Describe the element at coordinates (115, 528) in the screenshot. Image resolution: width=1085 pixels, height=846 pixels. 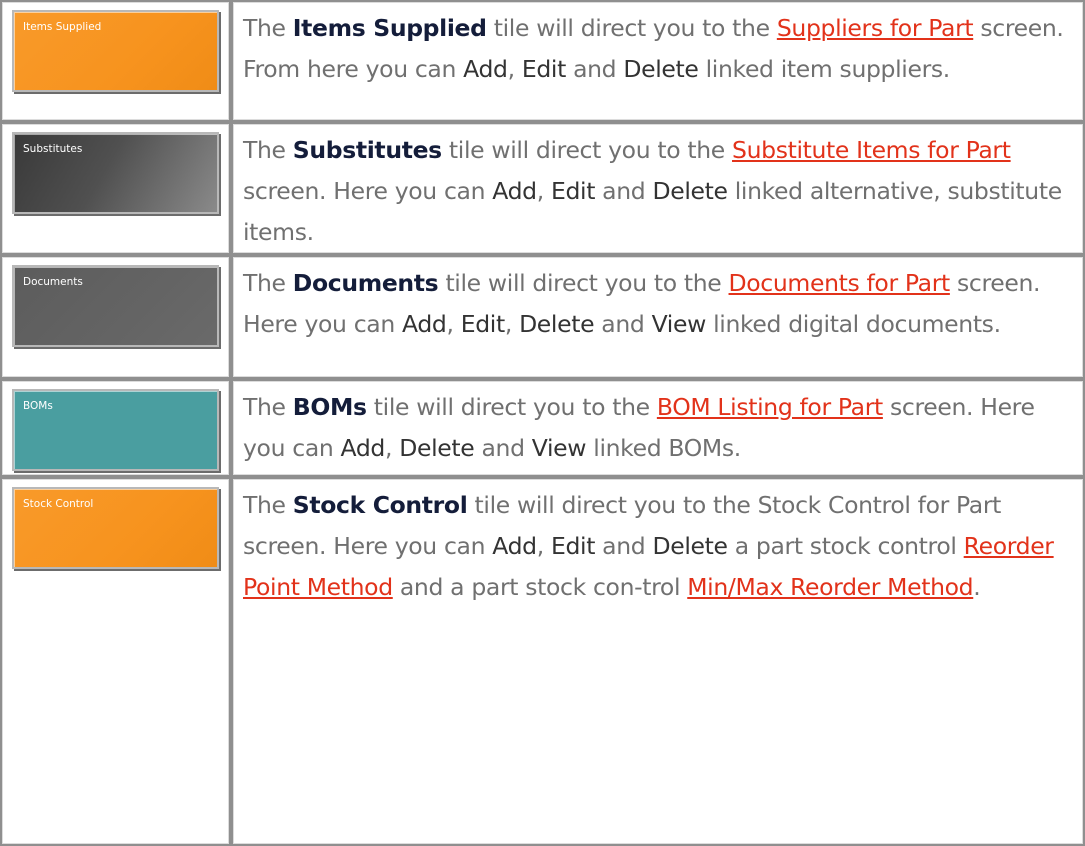
I see `stock-control-tile: Stock Control` at that location.